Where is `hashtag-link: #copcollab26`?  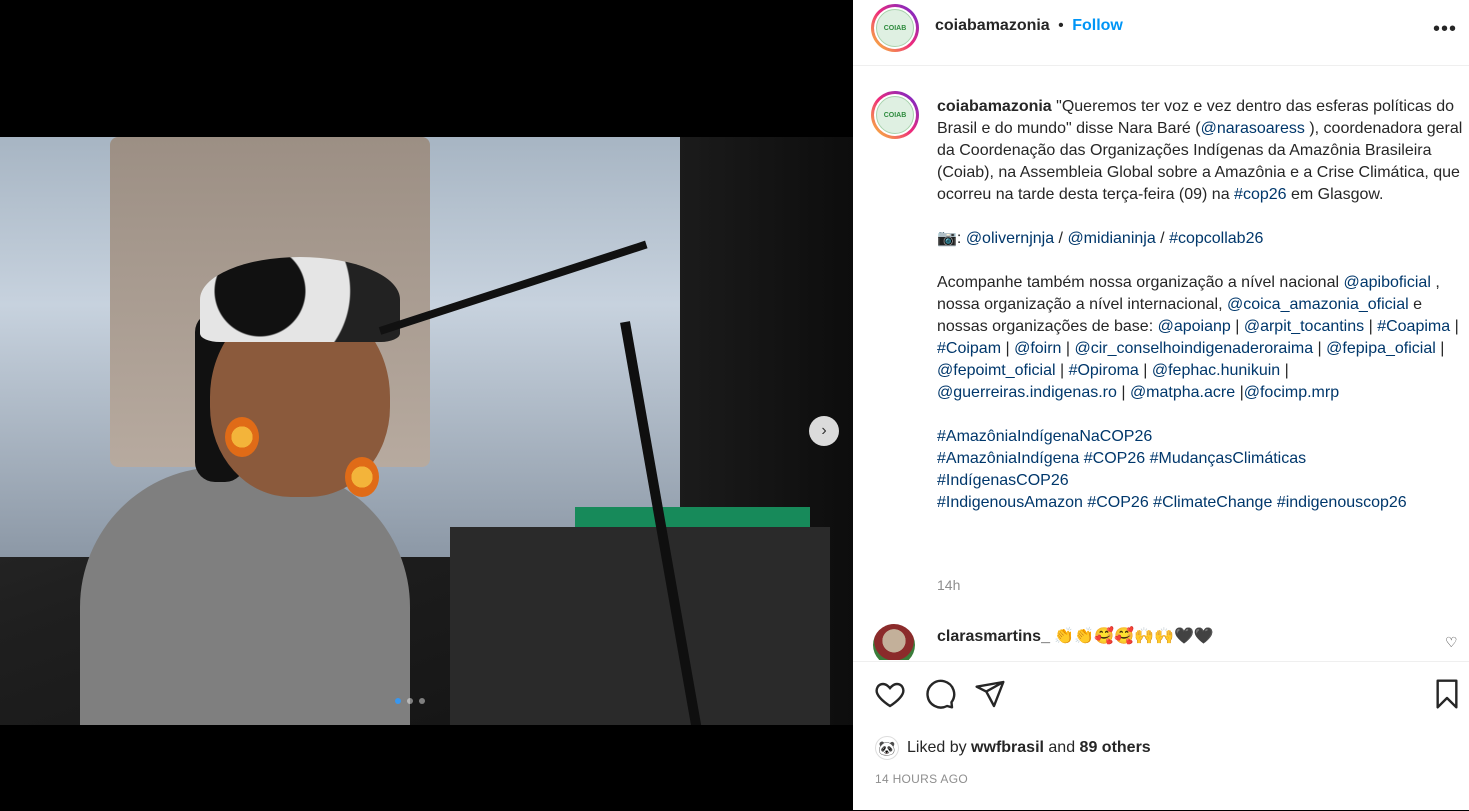
hashtag-link: #copcollab26 is located at coordinates (1216, 238).